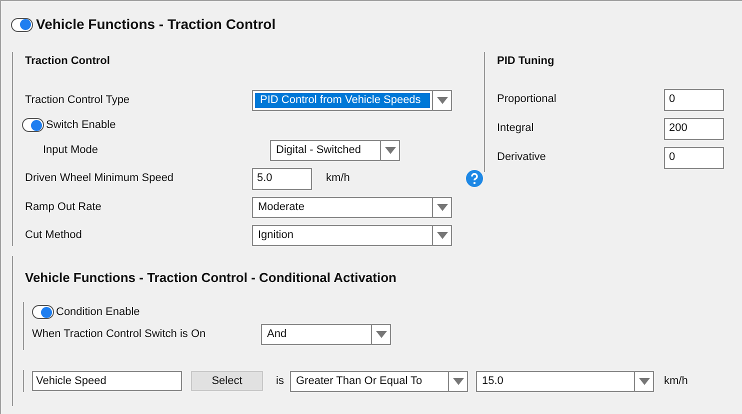 The image size is (742, 414). I want to click on field-label: Traction Control Type, so click(78, 100).